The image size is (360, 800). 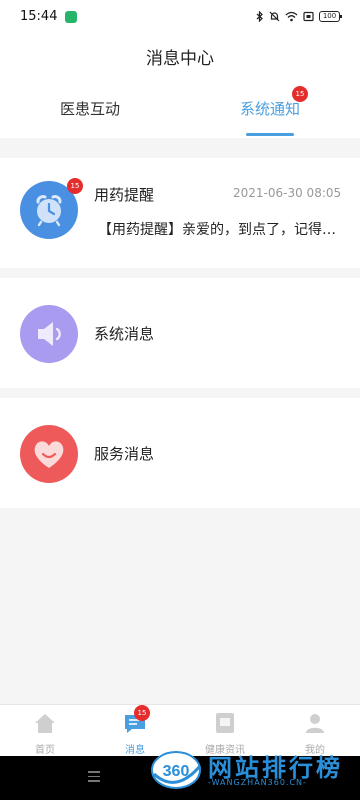 What do you see at coordinates (180, 59) in the screenshot?
I see `page-title: 消息中心` at bounding box center [180, 59].